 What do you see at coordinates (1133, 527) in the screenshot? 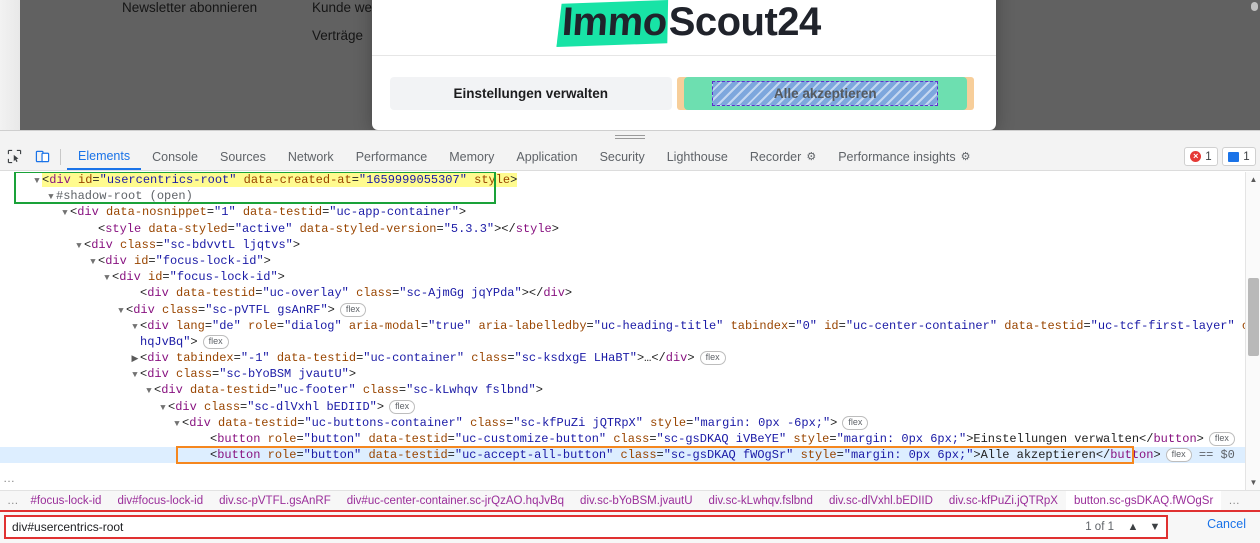
I see `search-prev-button: ▲` at bounding box center [1133, 527].